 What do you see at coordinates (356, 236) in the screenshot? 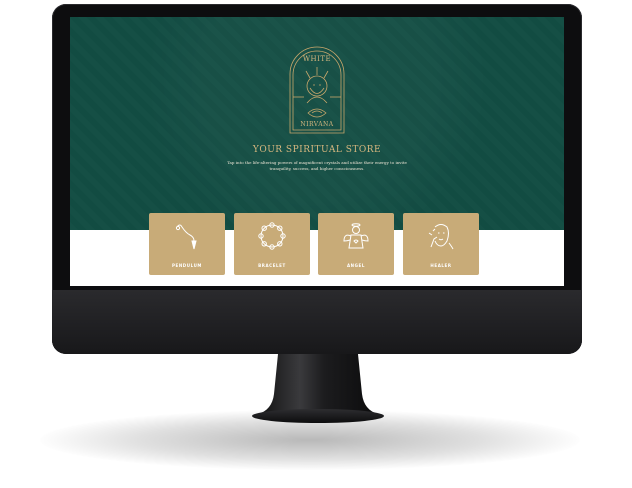
I see `angel-icon` at bounding box center [356, 236].